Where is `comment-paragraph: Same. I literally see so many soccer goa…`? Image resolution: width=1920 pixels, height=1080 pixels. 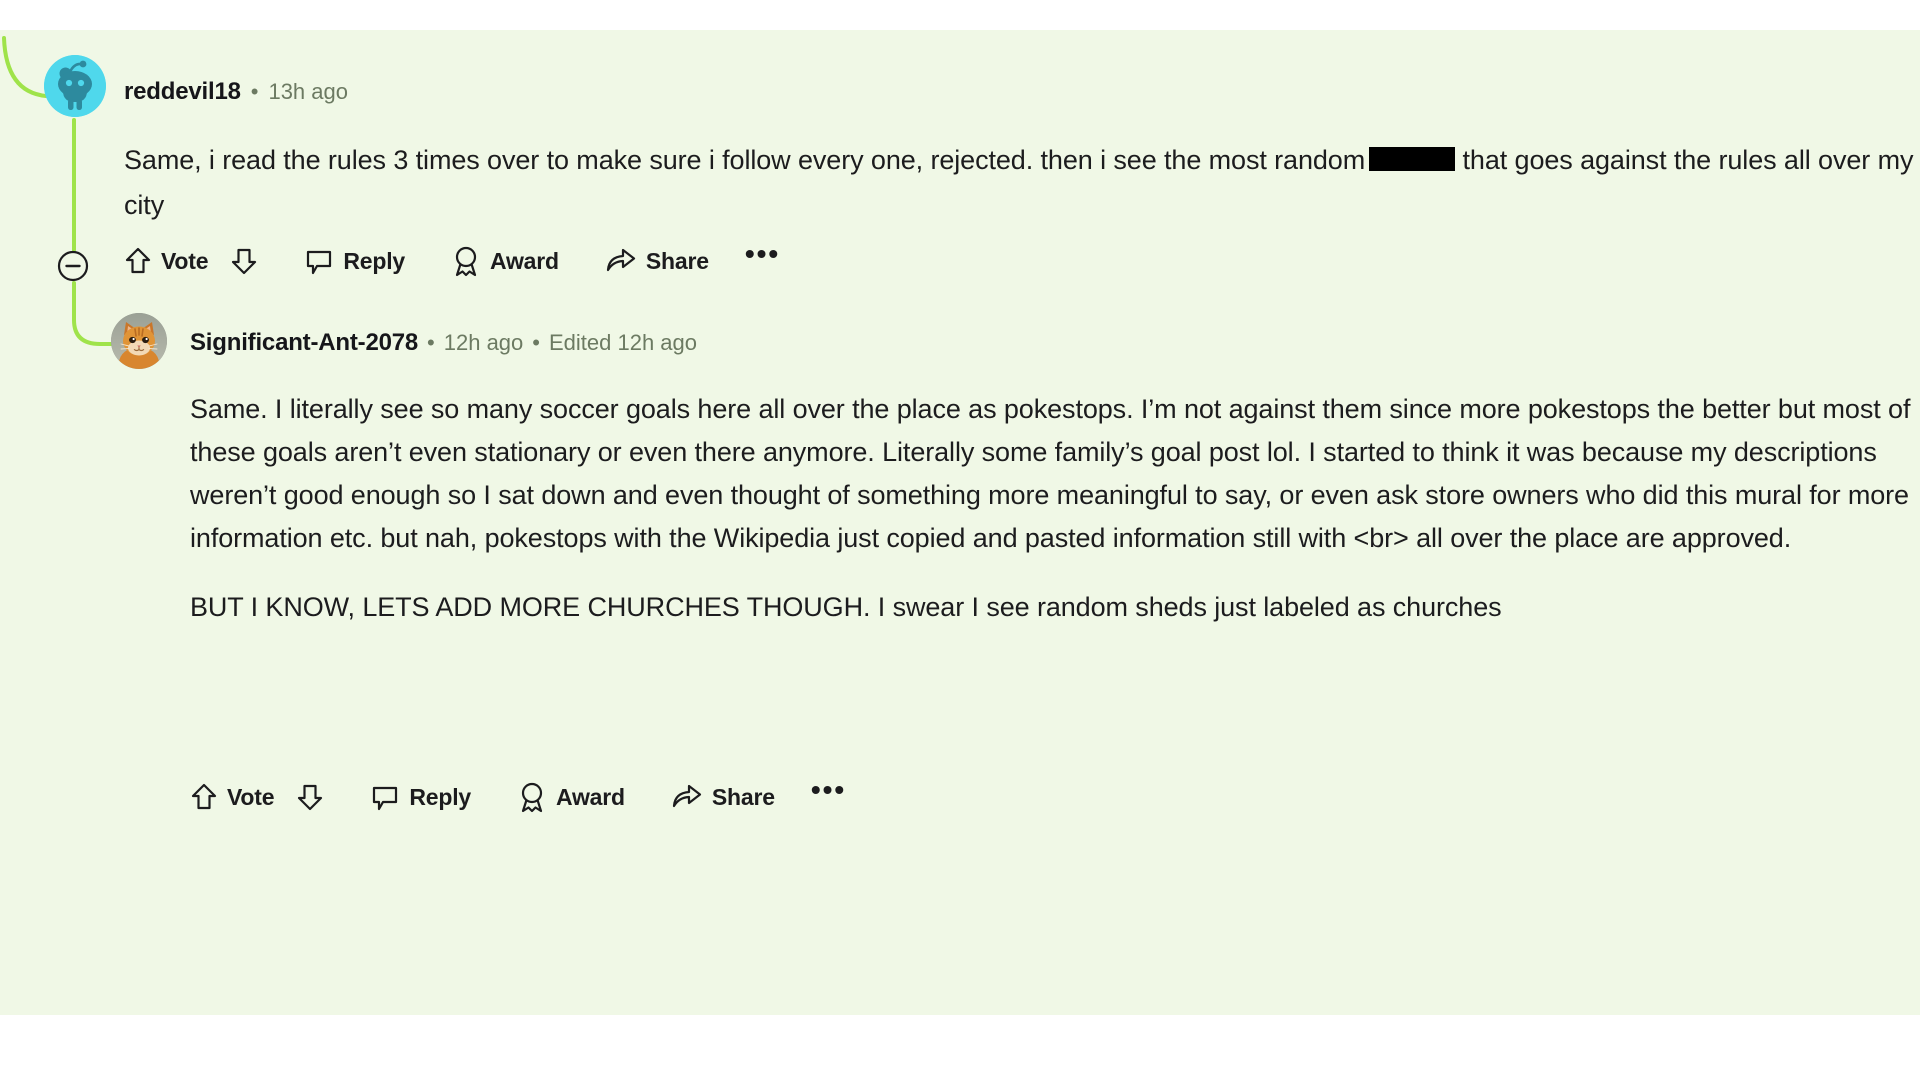
comment-paragraph: Same. I literally see so many soccer goa… is located at coordinates (1050, 473).